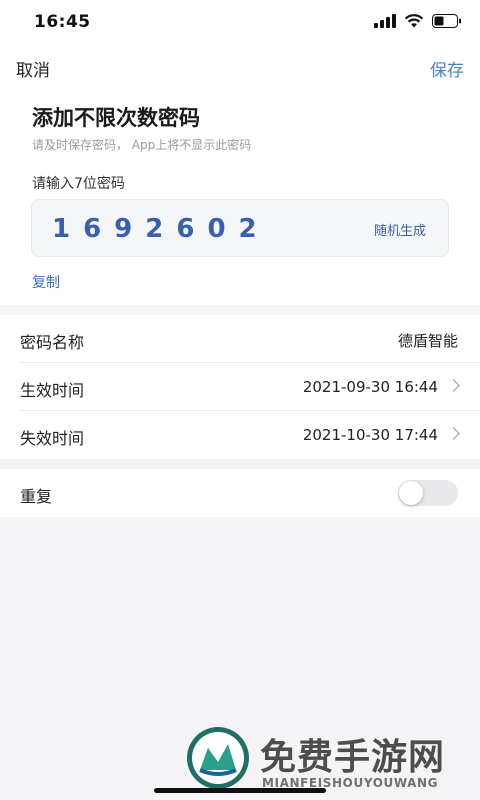  Describe the element at coordinates (78, 184) in the screenshot. I see `password-prompt: 请输入7位密码` at that location.